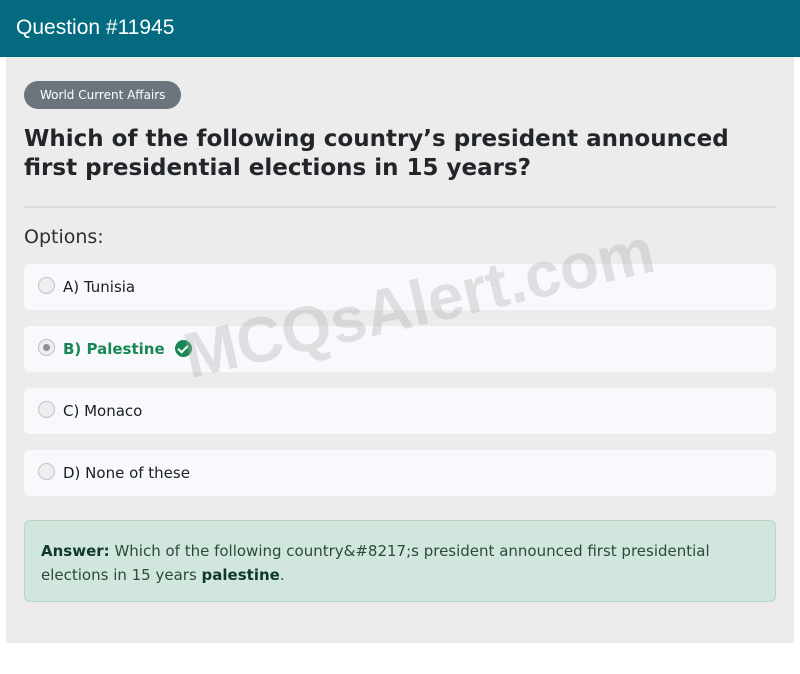 This screenshot has width=800, height=674. What do you see at coordinates (99, 287) in the screenshot?
I see `option-a-label: A) Tunisia` at bounding box center [99, 287].